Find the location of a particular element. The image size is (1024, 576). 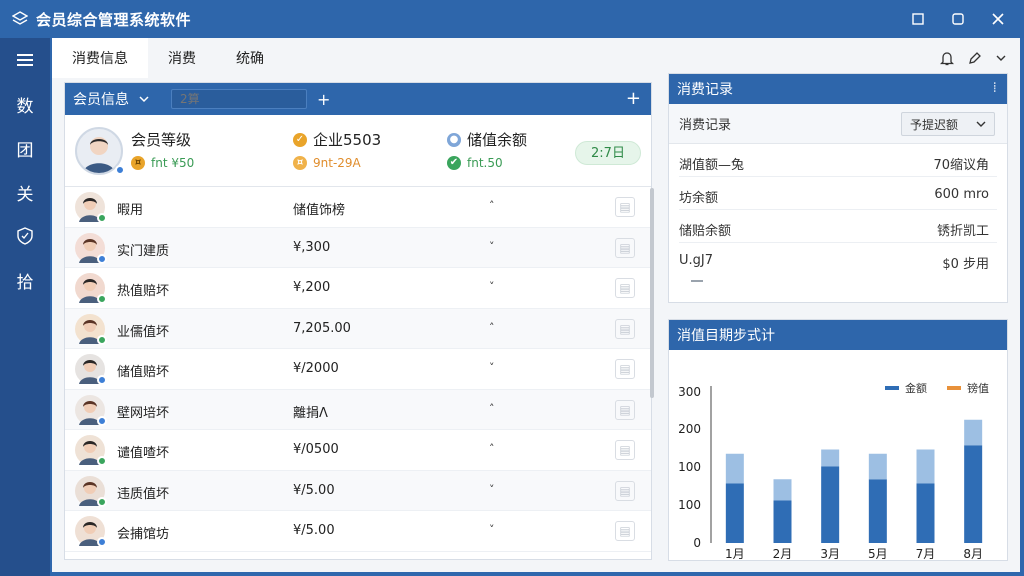

coin-icon: ¤ is located at coordinates (138, 163).